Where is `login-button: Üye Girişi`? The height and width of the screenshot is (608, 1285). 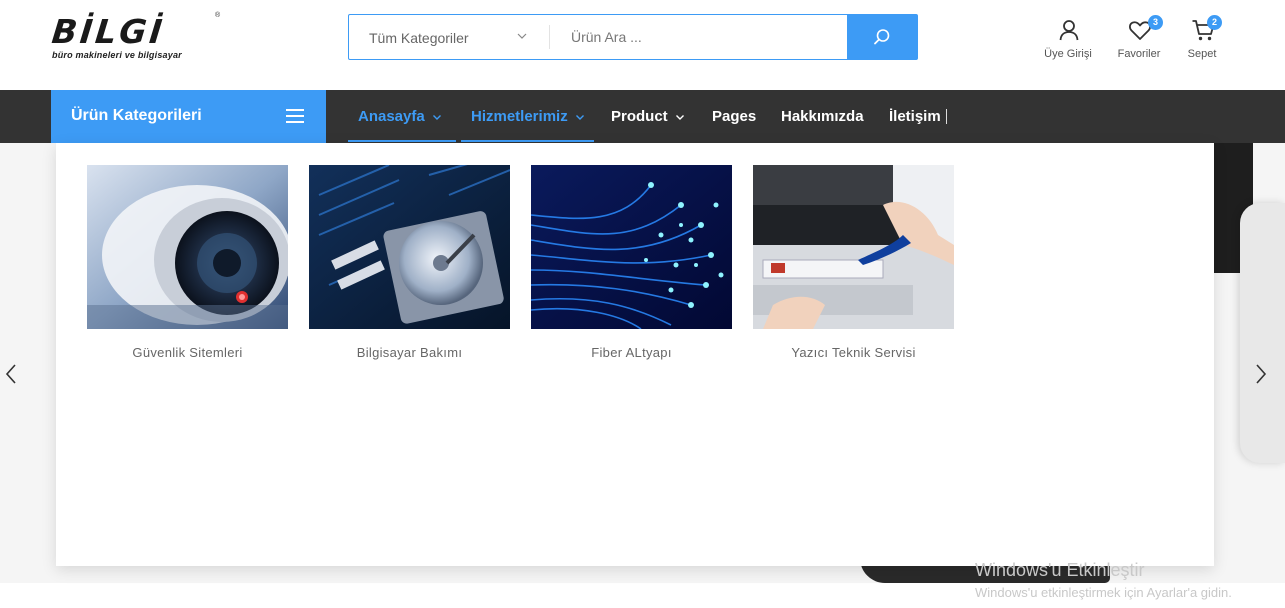 login-button: Üye Girişi is located at coordinates (1068, 41).